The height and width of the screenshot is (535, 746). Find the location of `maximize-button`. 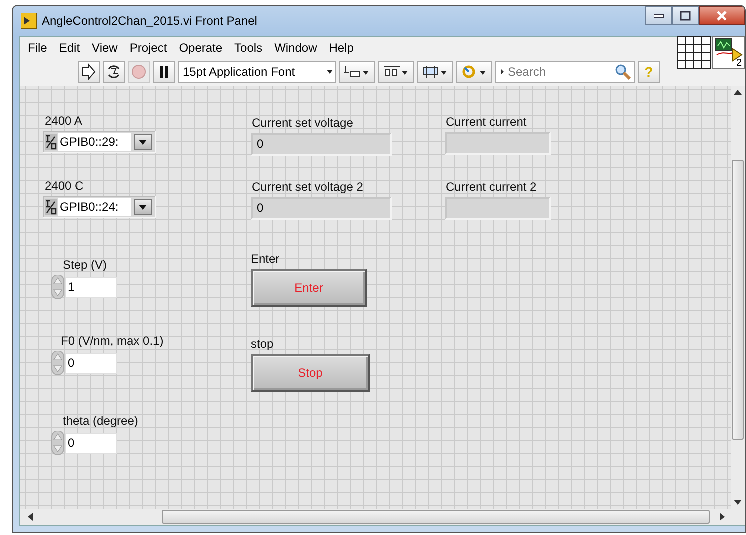

maximize-button is located at coordinates (685, 15).